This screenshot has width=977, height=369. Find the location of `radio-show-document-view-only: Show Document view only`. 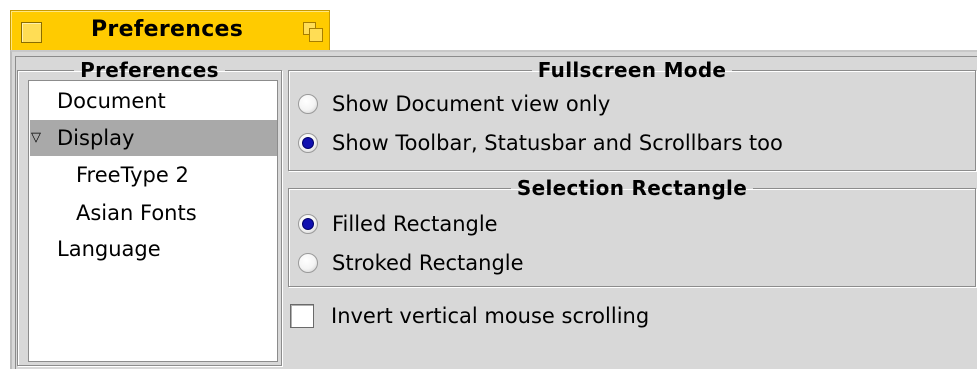

radio-show-document-view-only: Show Document view only is located at coordinates (598, 104).